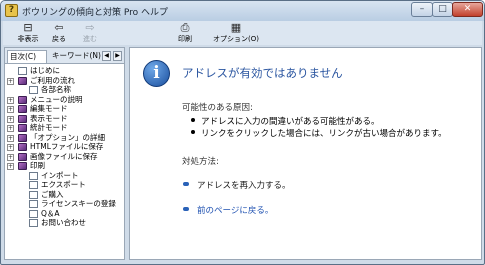  Describe the element at coordinates (90, 39) in the screenshot. I see `forward-label: 進む` at that location.